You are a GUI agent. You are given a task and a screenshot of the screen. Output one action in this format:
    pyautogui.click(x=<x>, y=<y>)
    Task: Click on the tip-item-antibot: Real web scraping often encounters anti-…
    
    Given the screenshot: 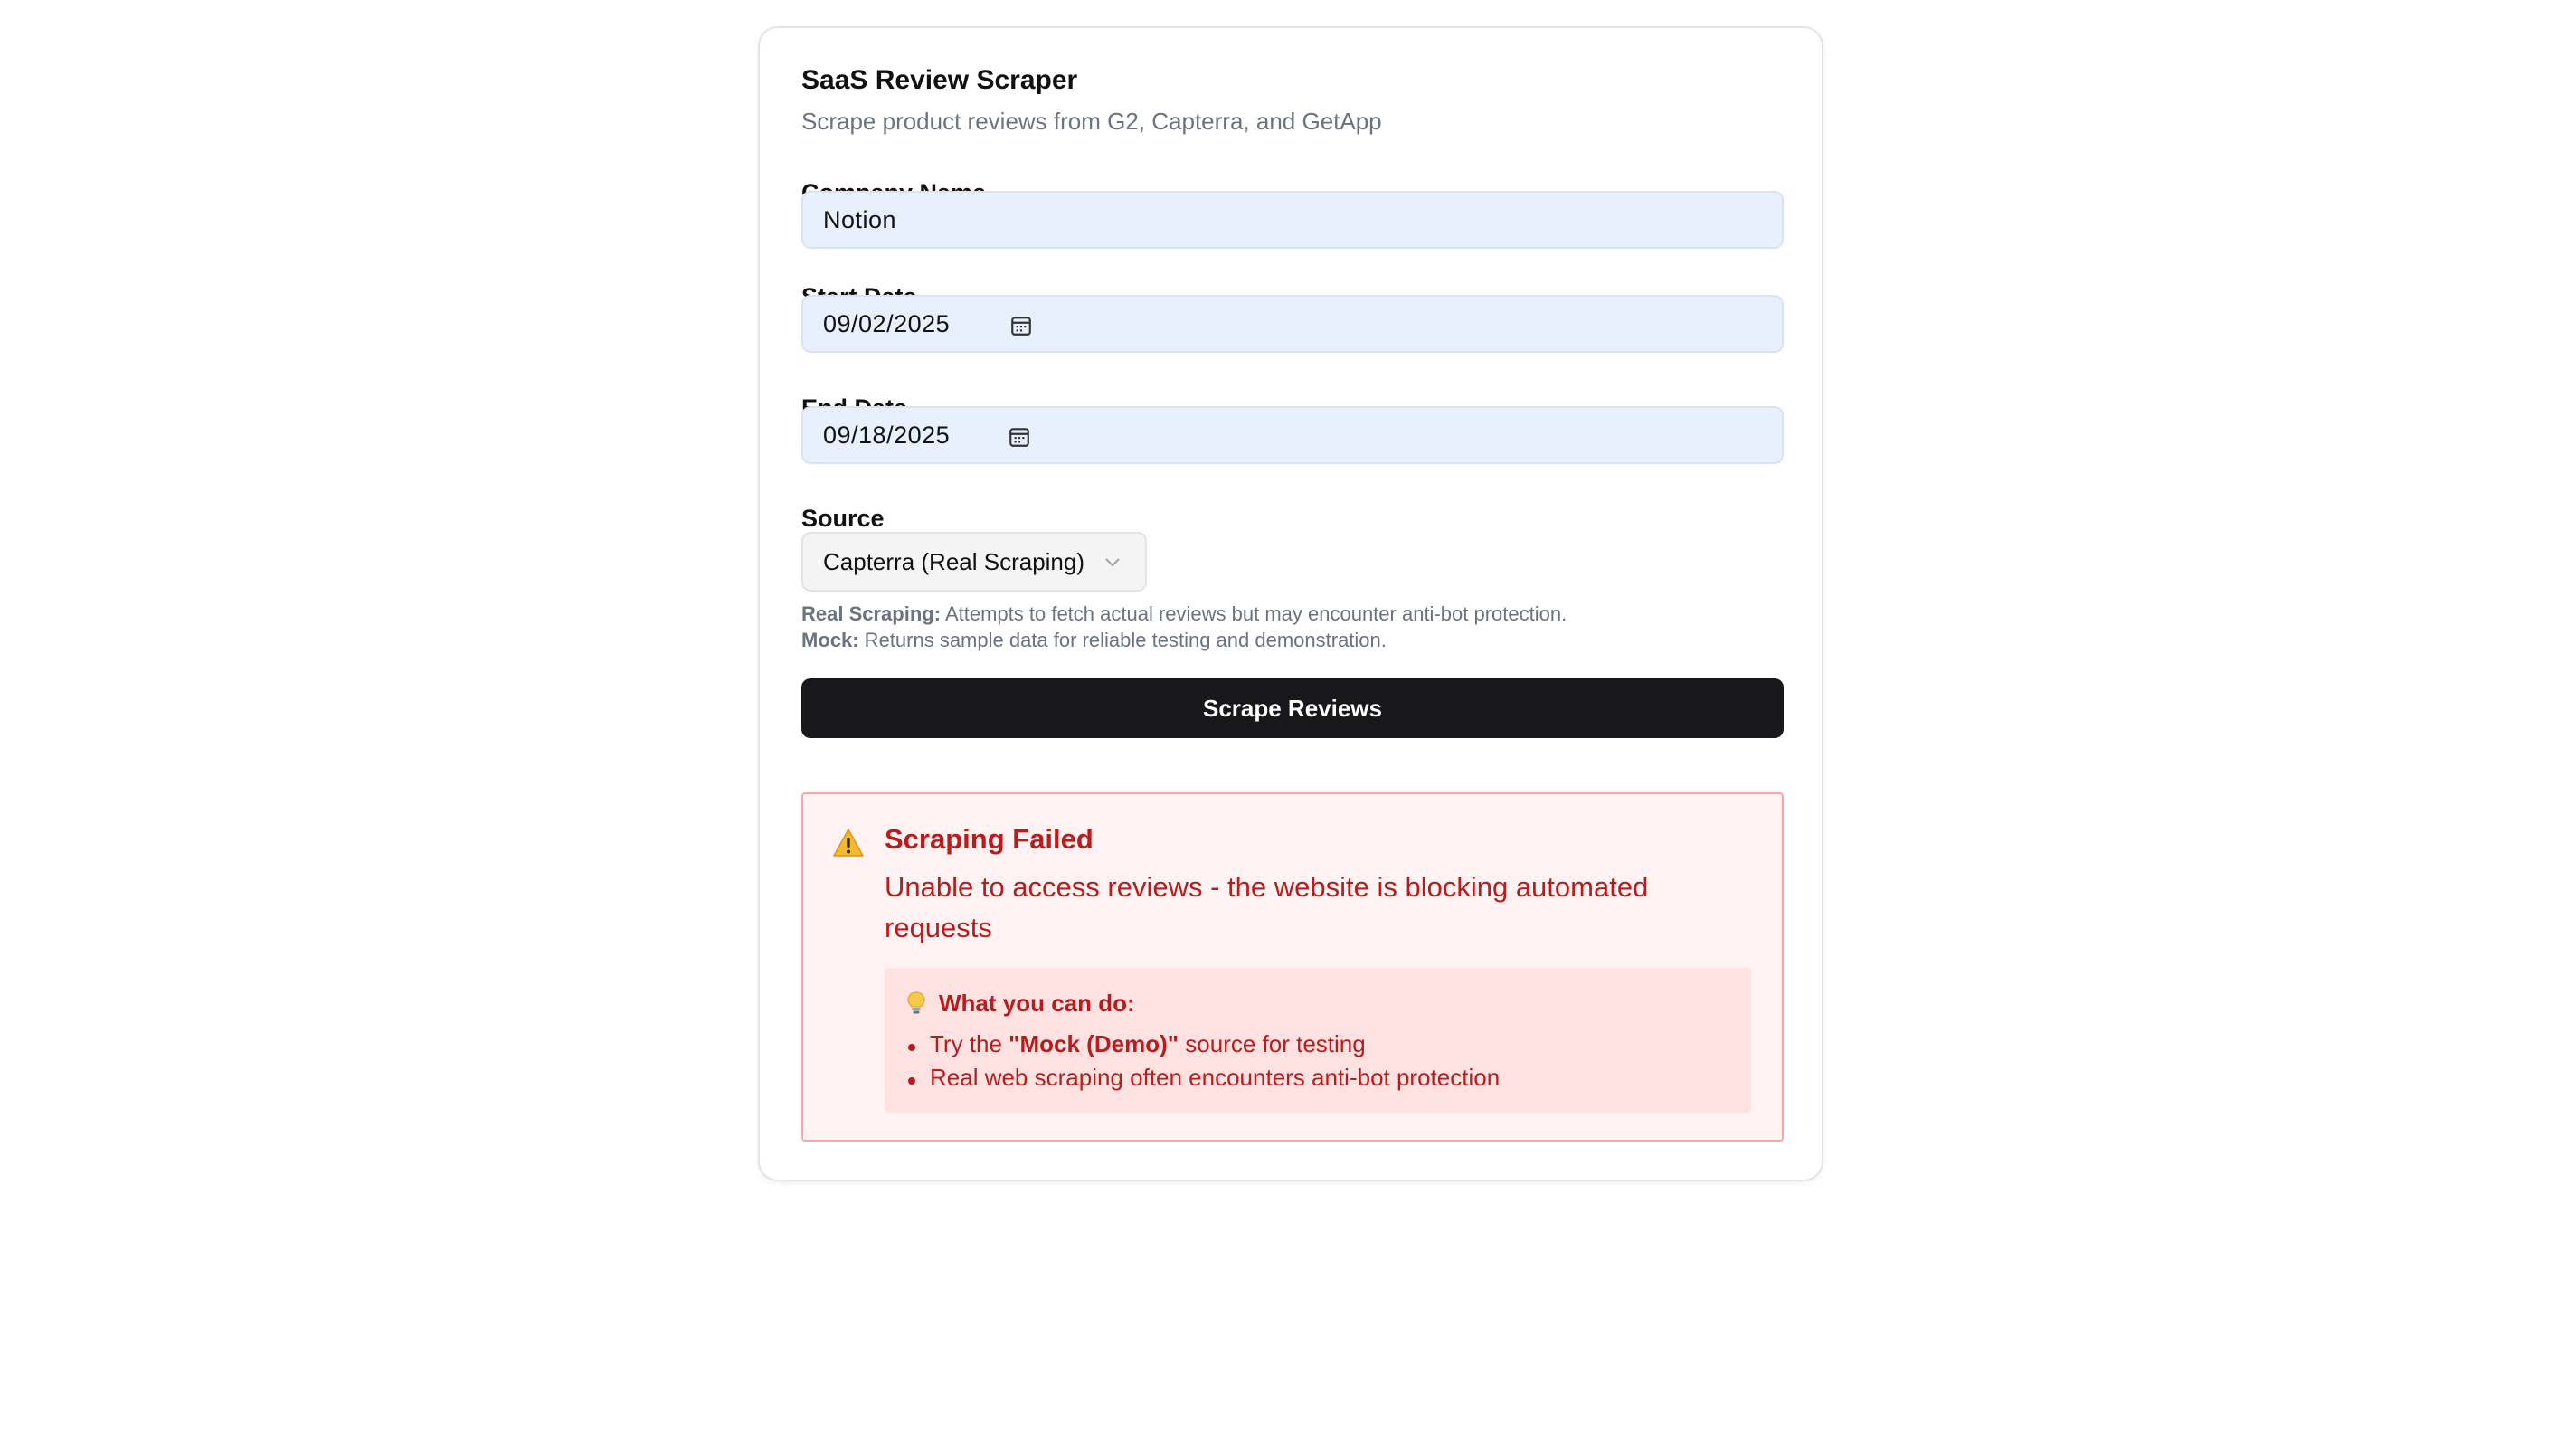 What is the action you would take?
    pyautogui.click(x=1215, y=1077)
    